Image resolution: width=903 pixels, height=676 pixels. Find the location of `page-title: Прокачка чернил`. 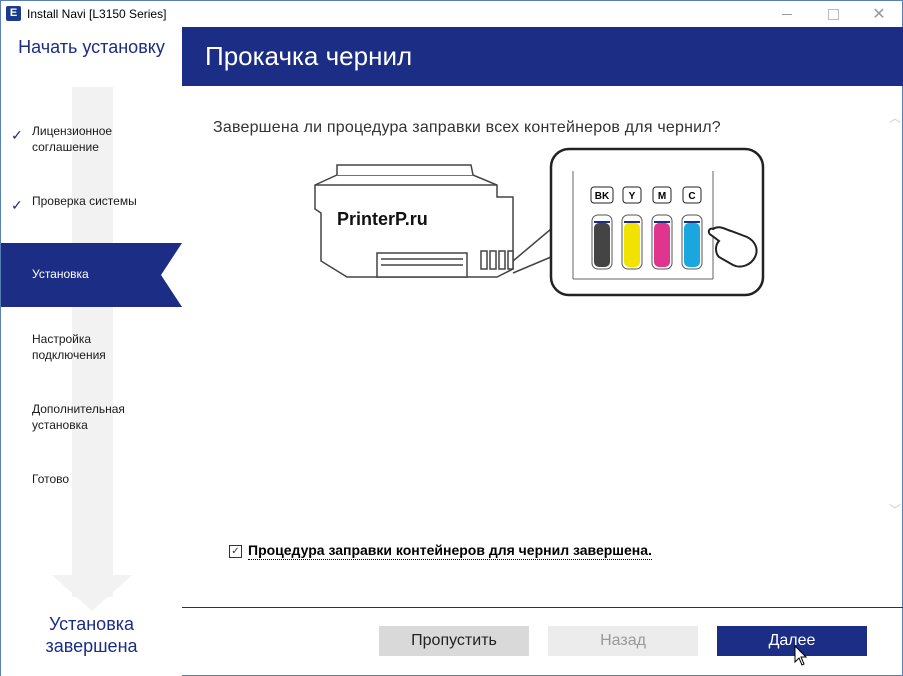

page-title: Прокачка чернил is located at coordinates (309, 56).